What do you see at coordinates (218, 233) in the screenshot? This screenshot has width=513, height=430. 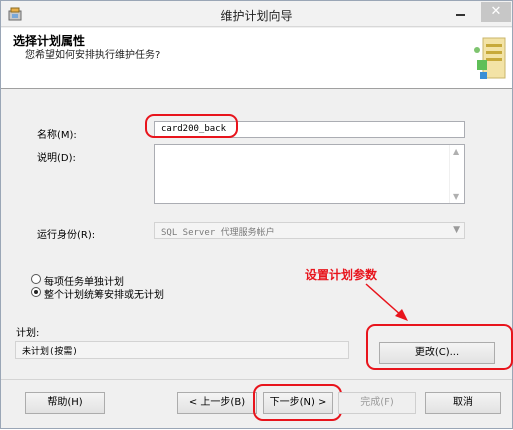 I see `run-as-value: SQL Server 代理服务帐户` at bounding box center [218, 233].